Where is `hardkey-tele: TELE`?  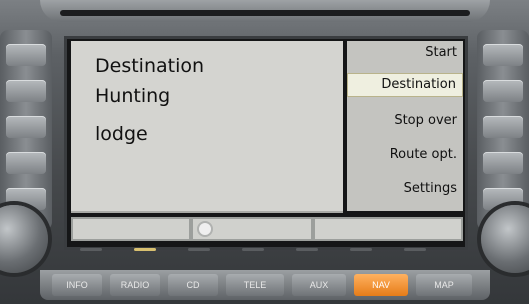 hardkey-tele: TELE is located at coordinates (255, 285).